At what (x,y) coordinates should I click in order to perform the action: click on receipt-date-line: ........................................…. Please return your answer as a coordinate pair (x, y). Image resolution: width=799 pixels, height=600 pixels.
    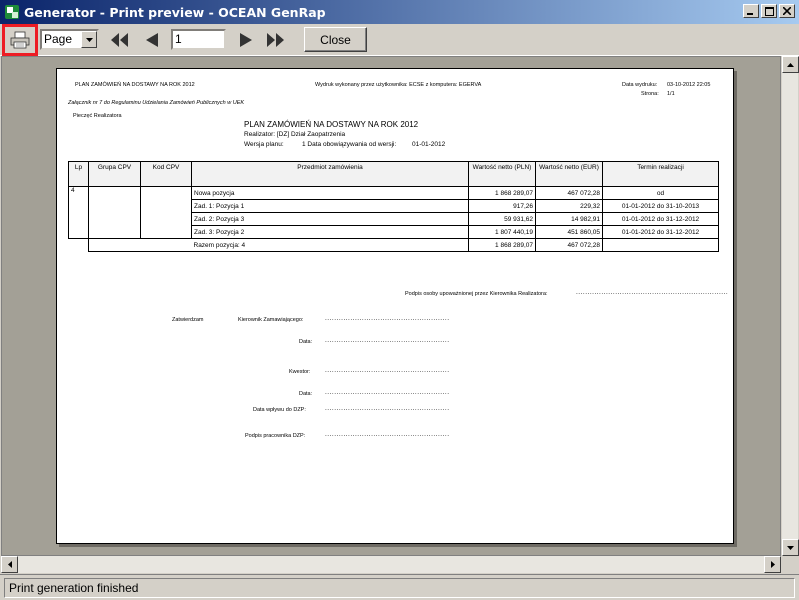
    Looking at the image, I should click on (387, 408).